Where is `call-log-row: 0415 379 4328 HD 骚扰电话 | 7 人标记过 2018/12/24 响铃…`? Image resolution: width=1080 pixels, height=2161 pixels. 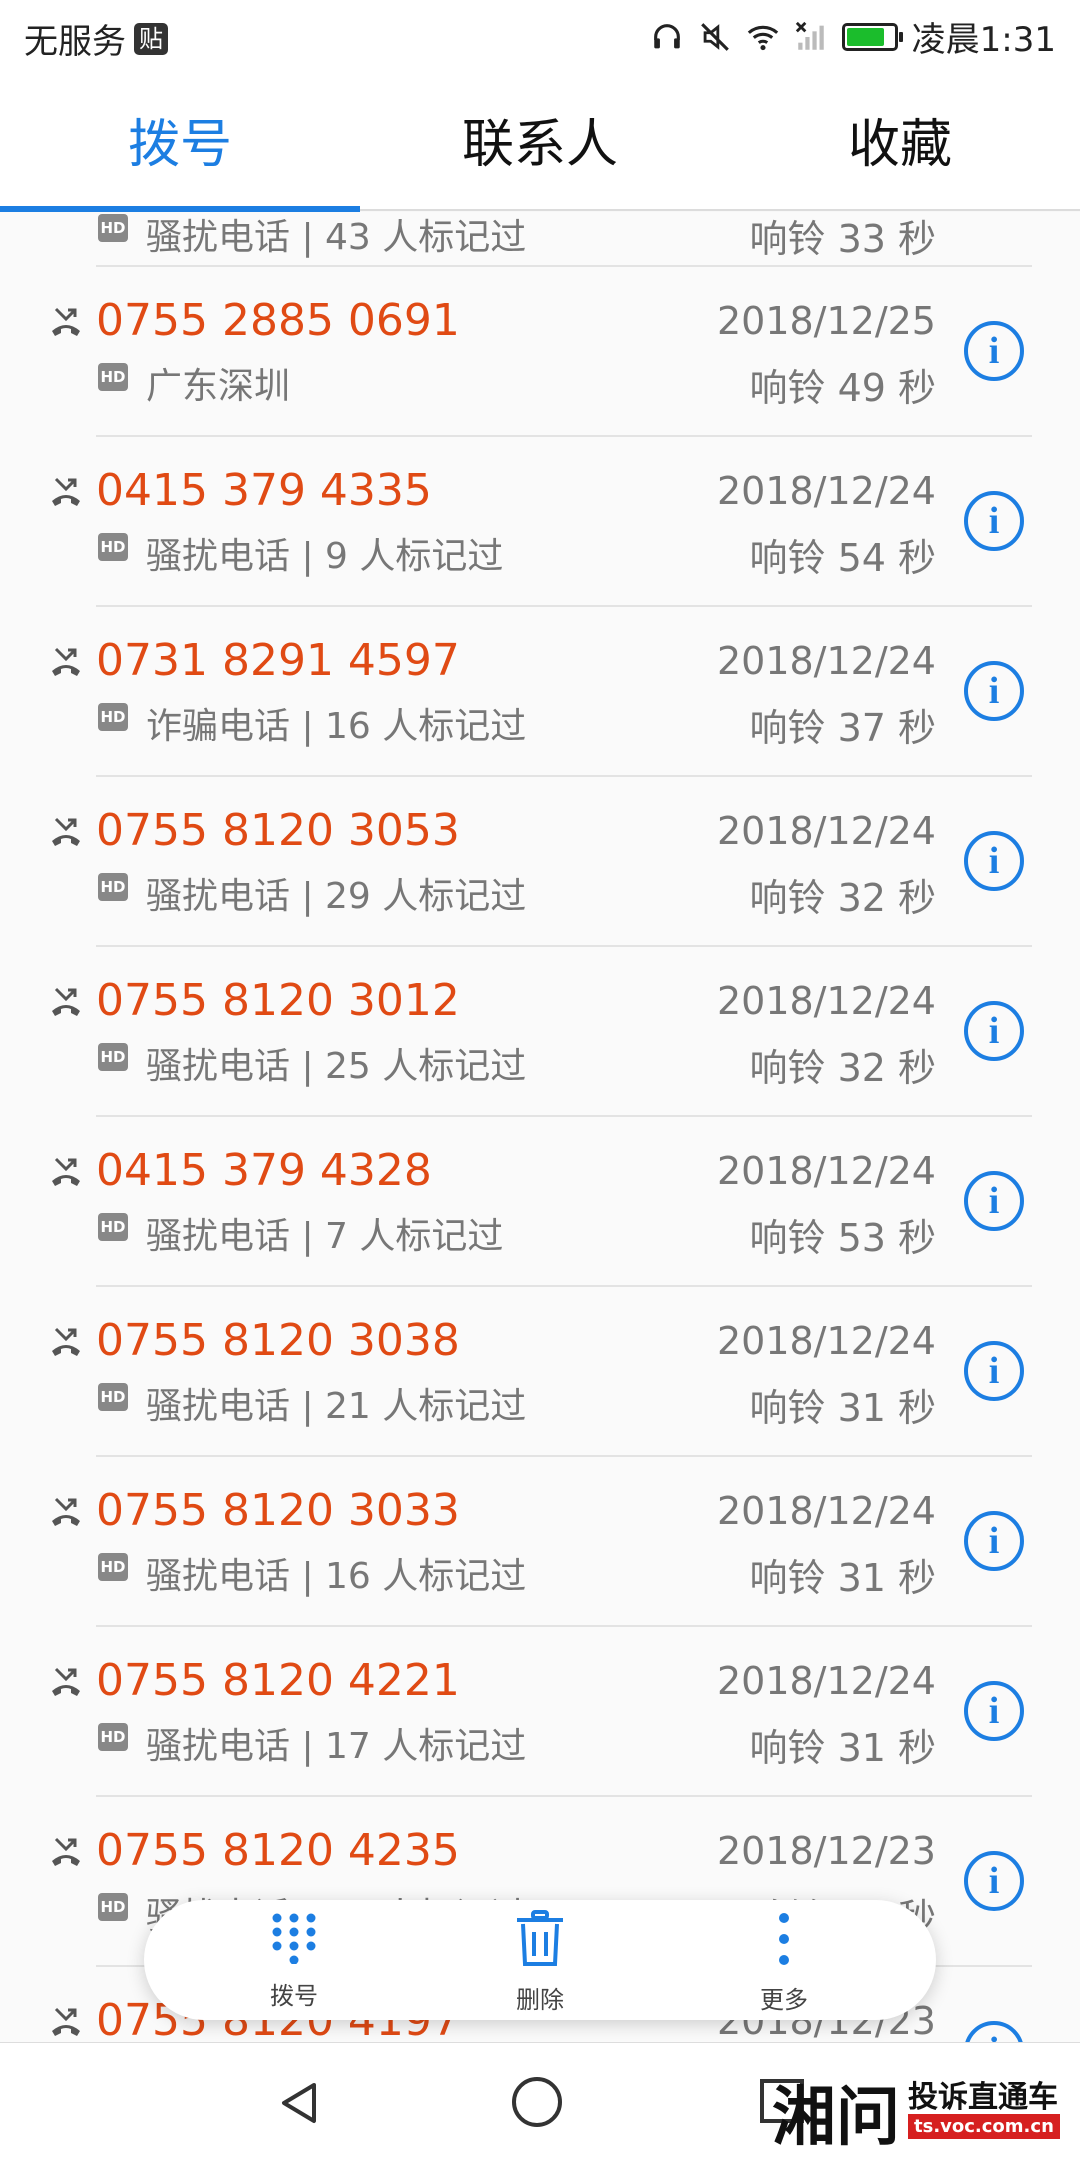 call-log-row: 0415 379 4328 HD 骚扰电话 | 7 人标记过 2018/12/24 响铃… is located at coordinates (540, 1200).